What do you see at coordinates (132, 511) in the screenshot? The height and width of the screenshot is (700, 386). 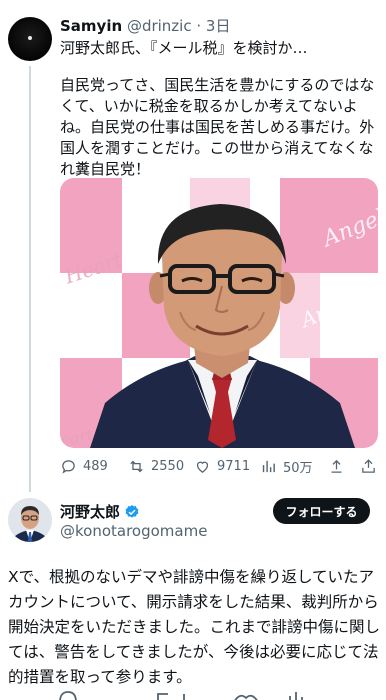 I see `verified-badge-icon` at bounding box center [132, 511].